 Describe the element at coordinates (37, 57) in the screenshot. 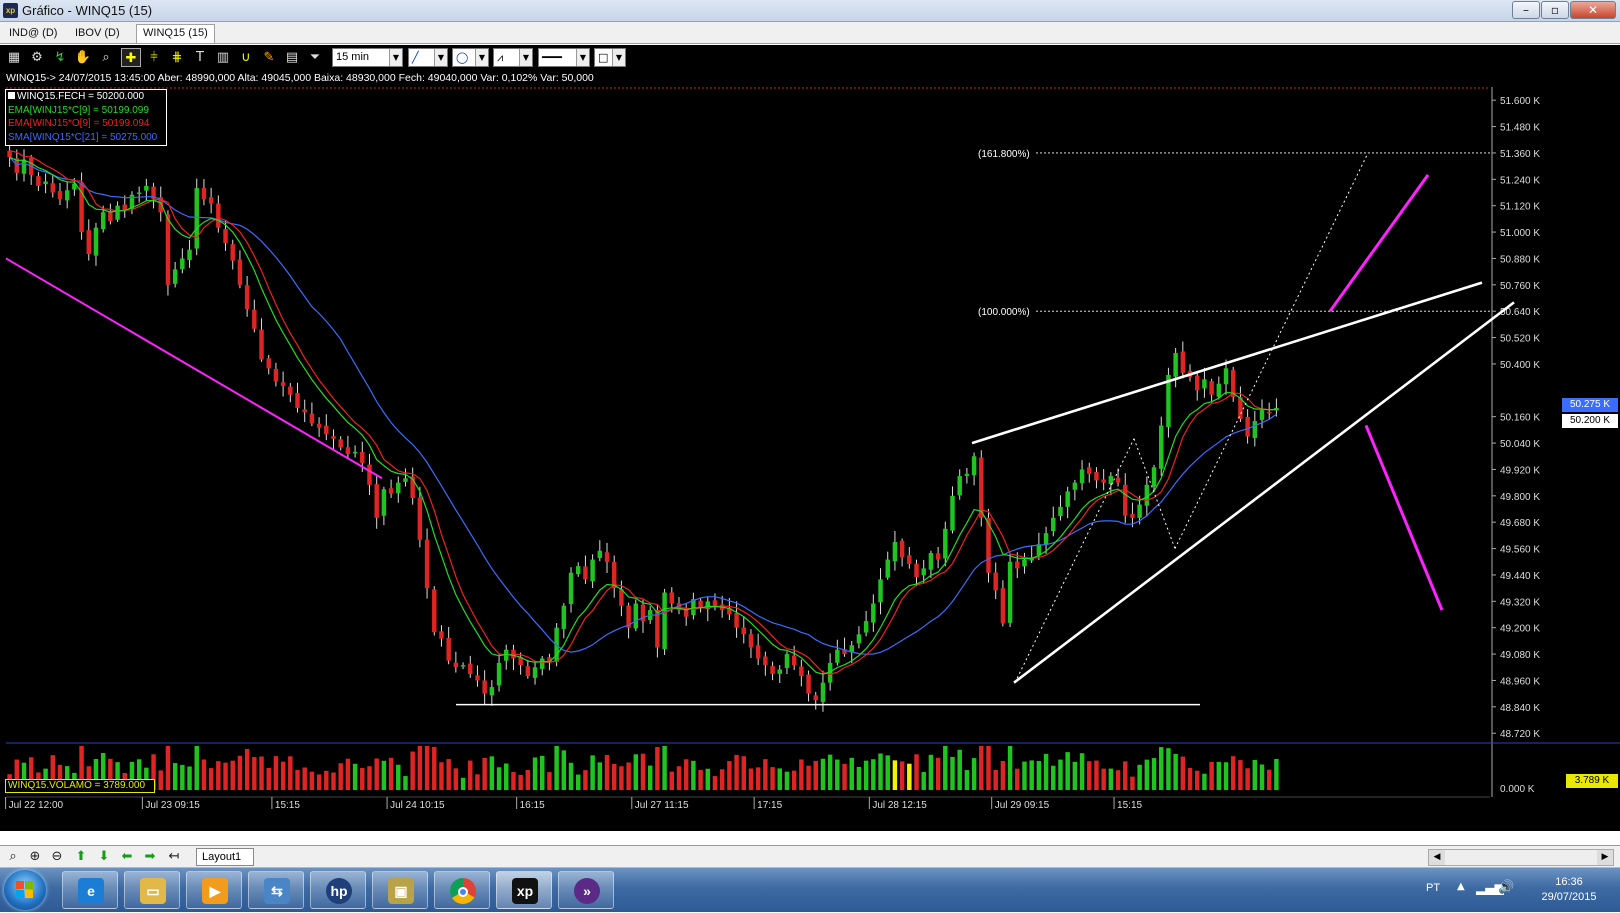

I see `settings-gear-icon: ⚙` at that location.